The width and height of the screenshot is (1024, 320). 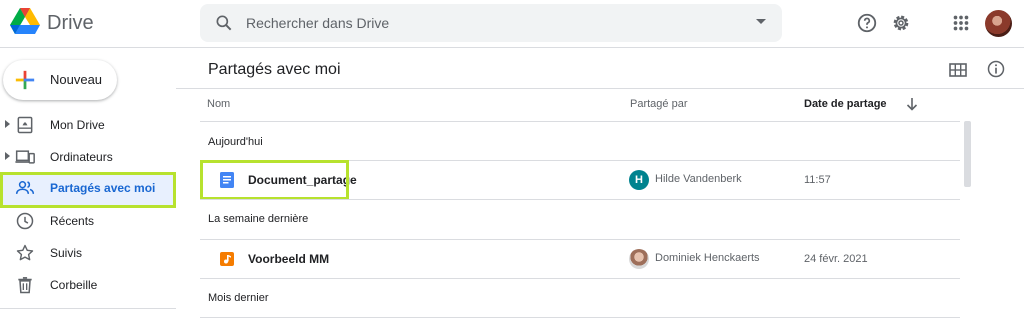 What do you see at coordinates (836, 259) in the screenshot?
I see `share-date: 24 févr. 2021` at bounding box center [836, 259].